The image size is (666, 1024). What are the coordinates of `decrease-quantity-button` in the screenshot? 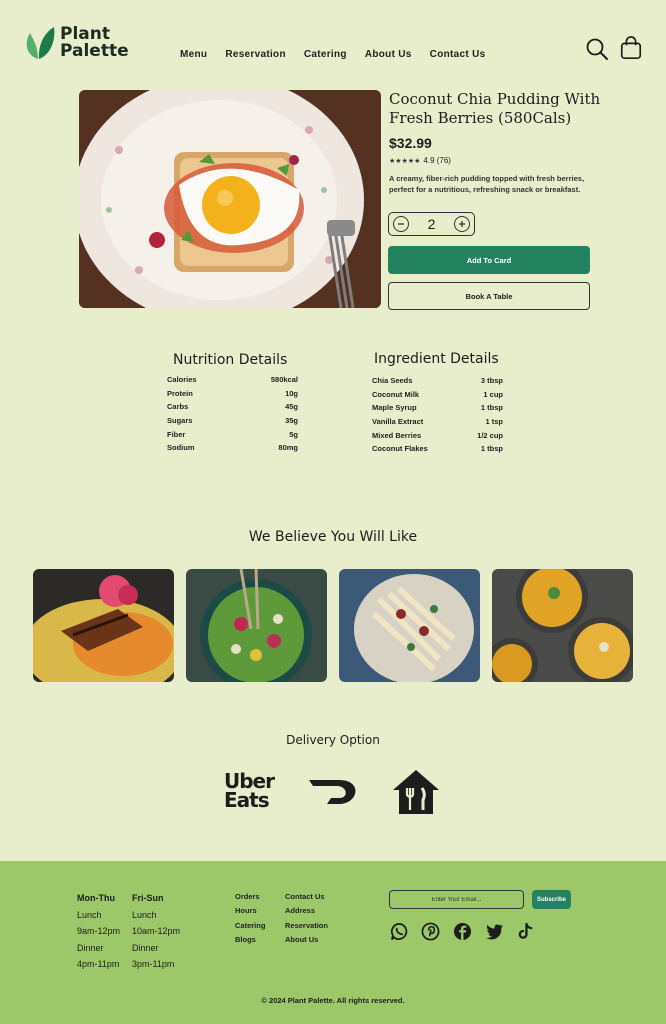 It's located at (401, 224).